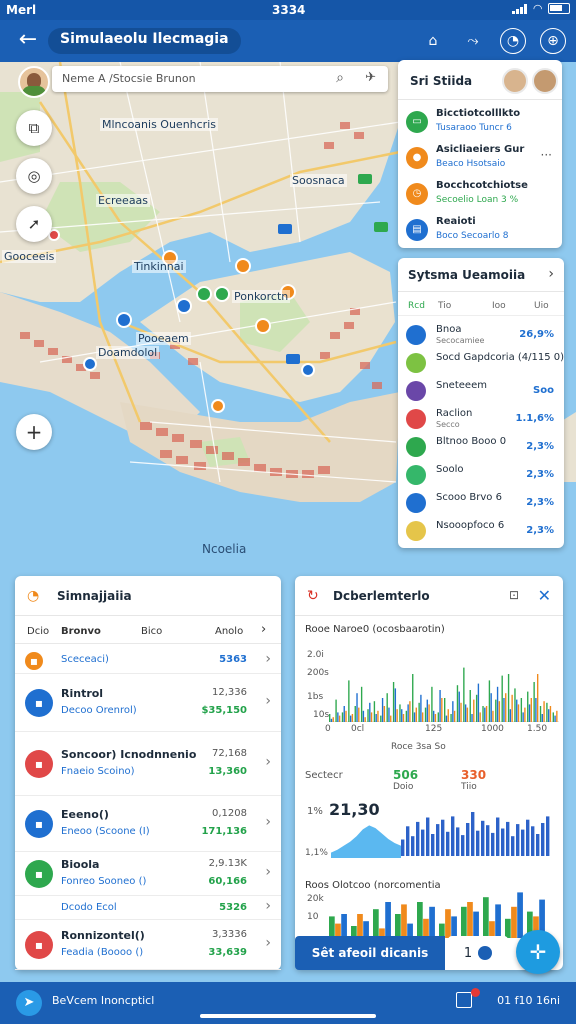  Describe the element at coordinates (148, 874) in the screenshot. I see `list-item: ▪ Bioola Fonreo Sooneo () 2,9.13K 60,166 ›` at that location.